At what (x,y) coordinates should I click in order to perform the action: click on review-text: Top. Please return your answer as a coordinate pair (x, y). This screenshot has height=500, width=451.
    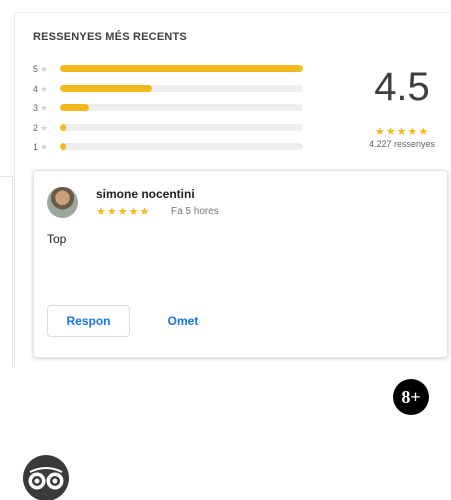
    Looking at the image, I should click on (57, 239).